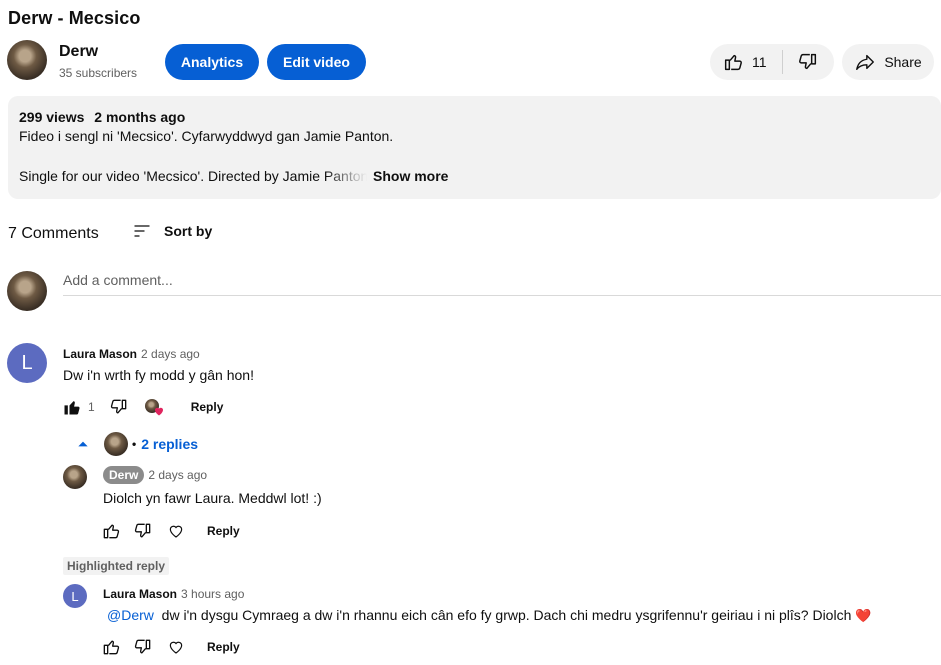  What do you see at coordinates (83, 444) in the screenshot?
I see `caret-up-icon` at bounding box center [83, 444].